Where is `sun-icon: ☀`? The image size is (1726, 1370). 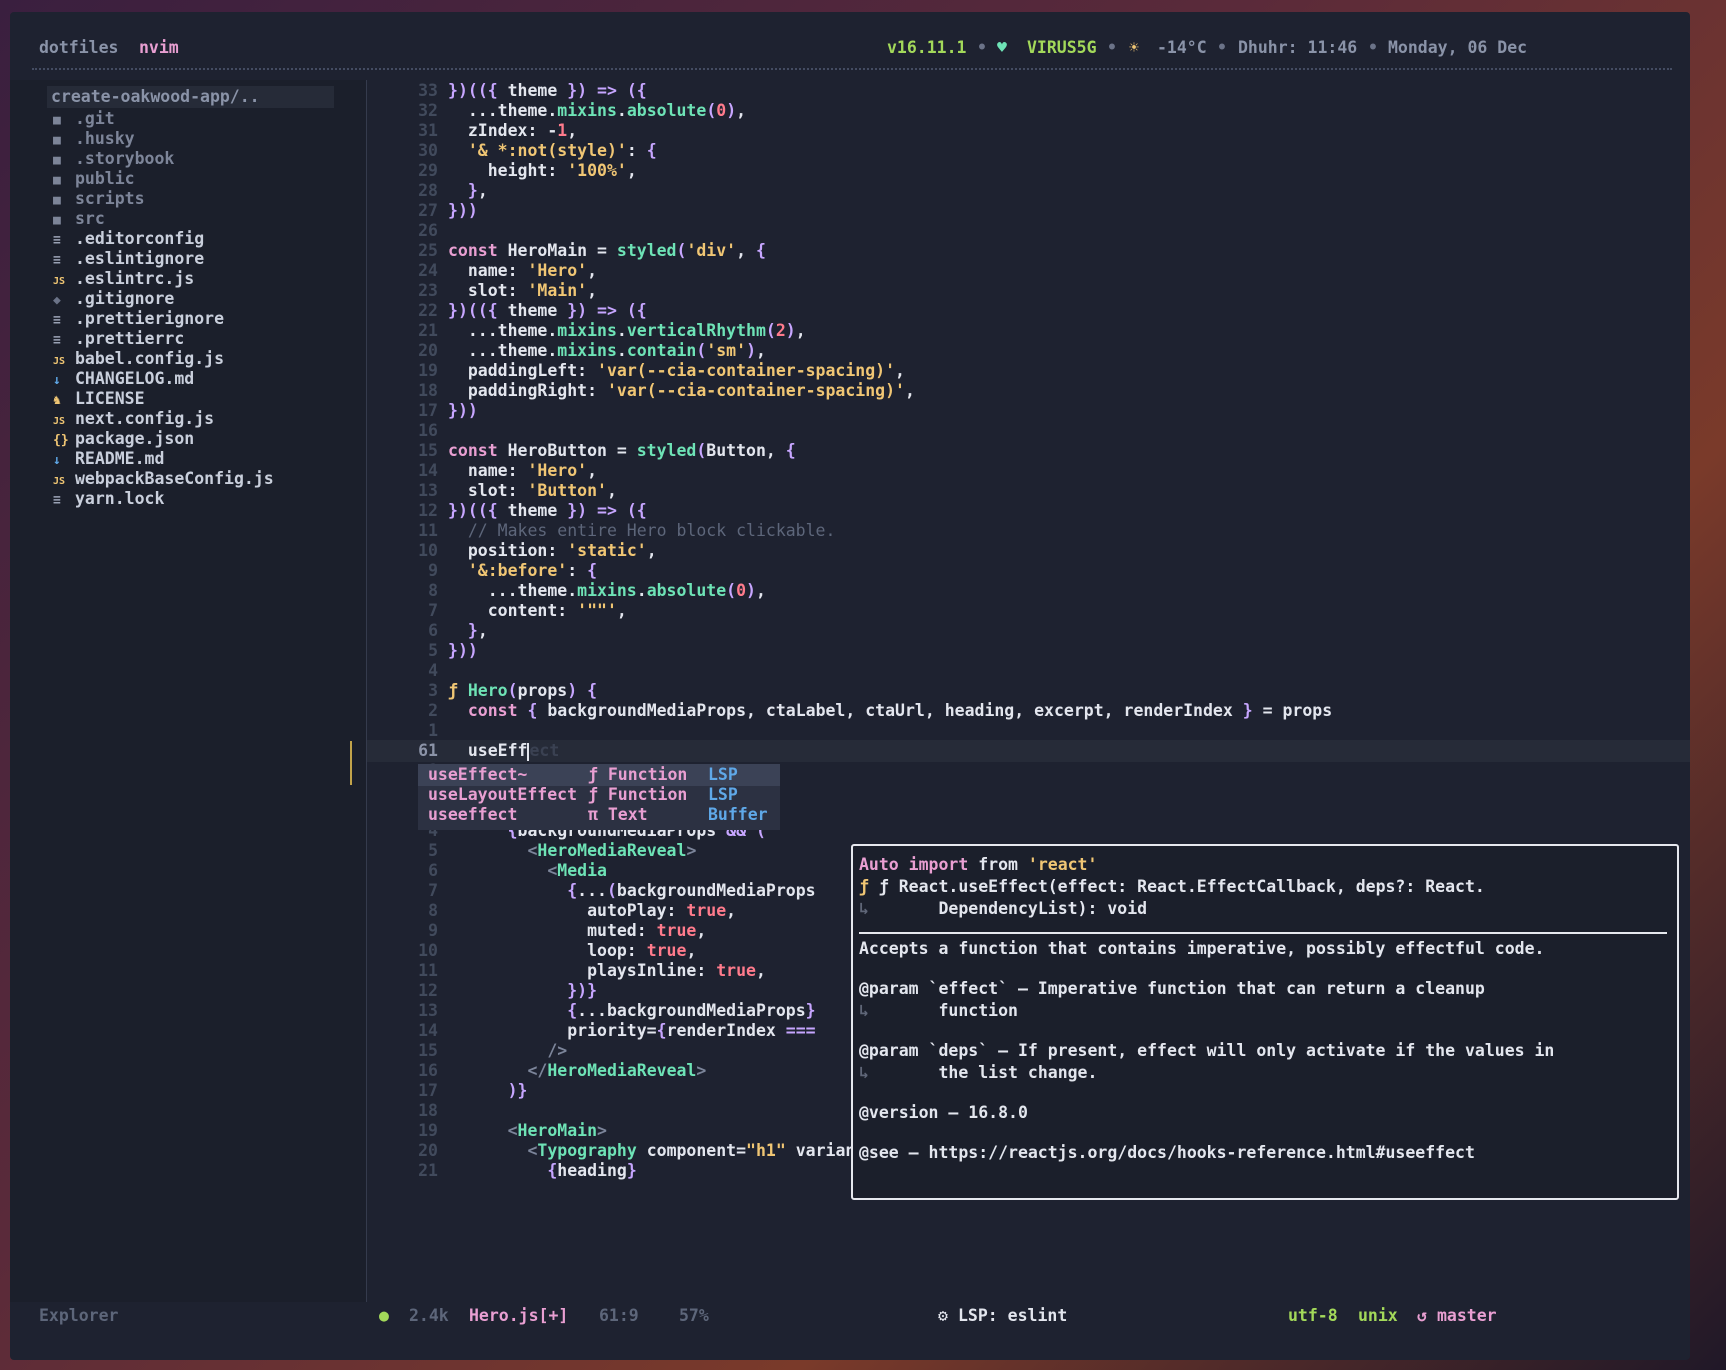 sun-icon: ☀ is located at coordinates (1134, 47).